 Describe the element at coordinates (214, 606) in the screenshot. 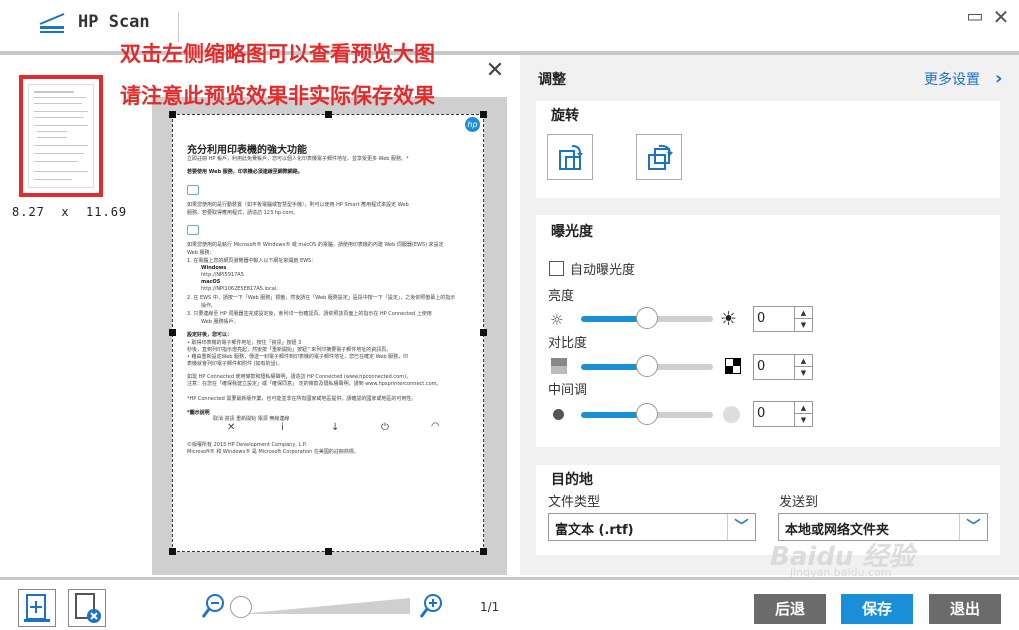

I see `zoom-out-icon` at that location.